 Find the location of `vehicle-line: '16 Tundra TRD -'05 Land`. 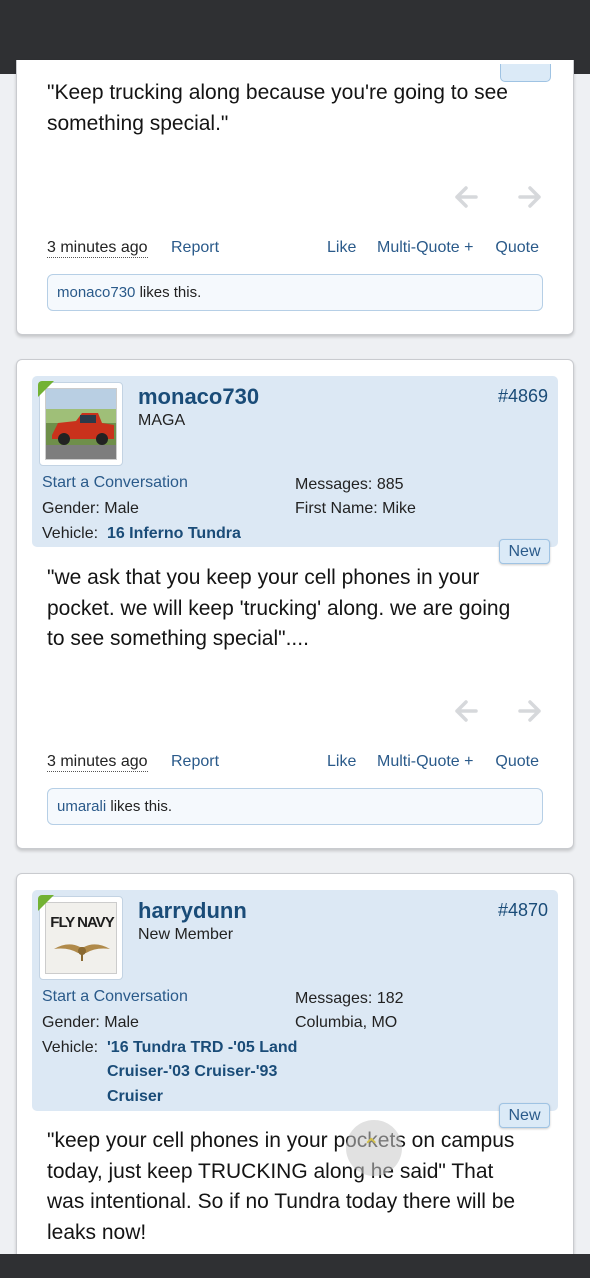

vehicle-line: '16 Tundra TRD -'05 Land is located at coordinates (202, 1047).